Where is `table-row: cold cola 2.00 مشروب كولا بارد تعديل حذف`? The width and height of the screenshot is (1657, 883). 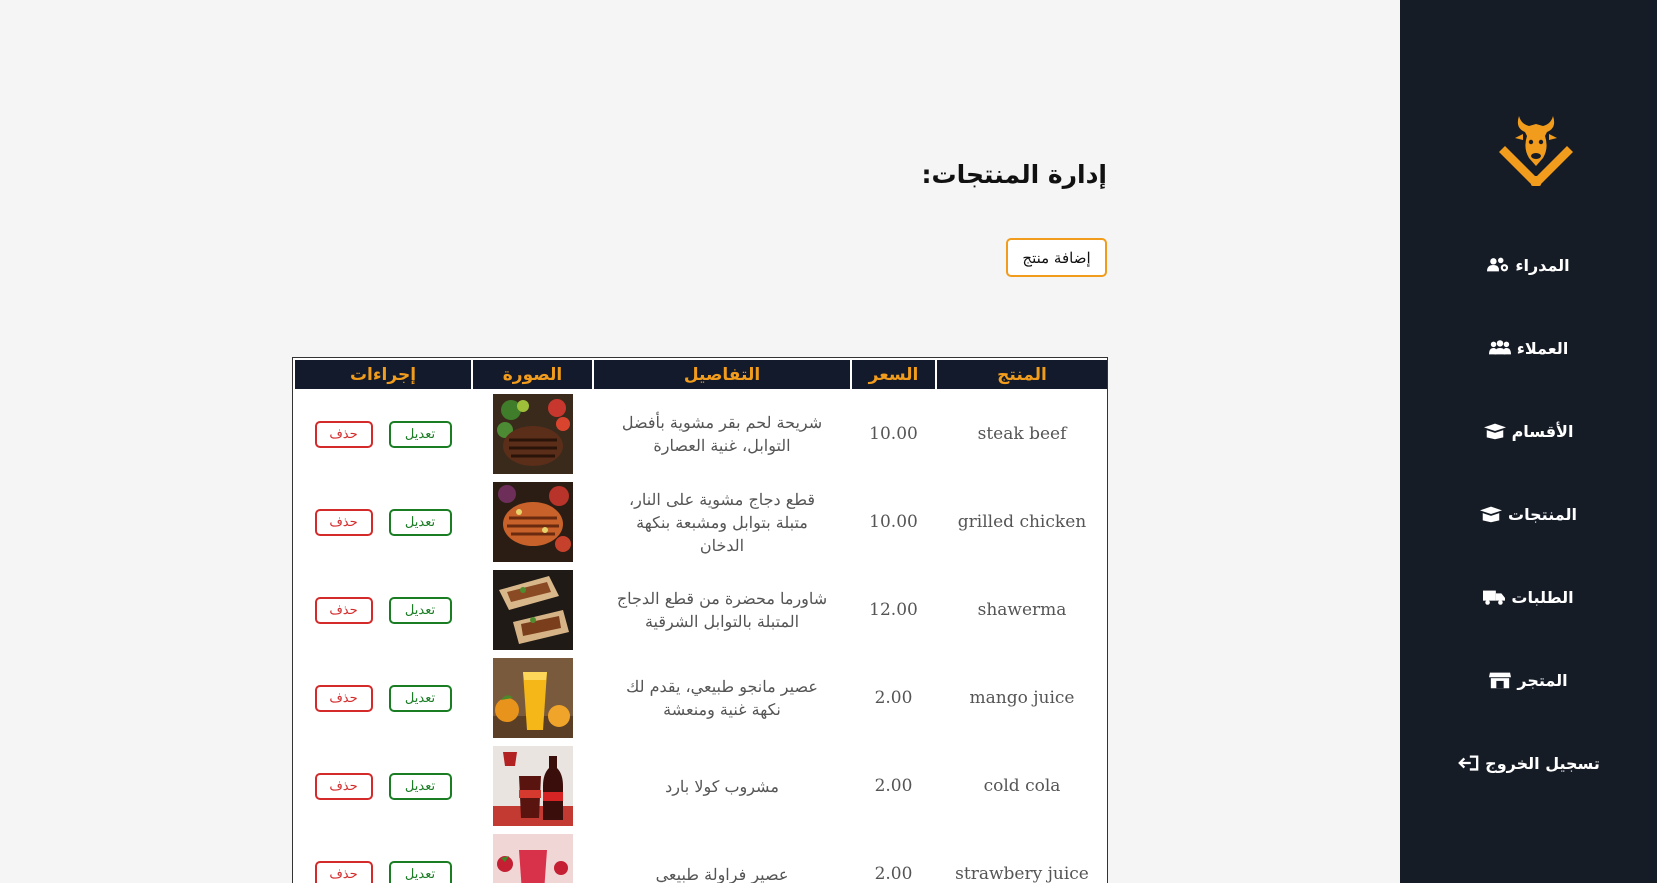 table-row: cold cola 2.00 مشروب كولا بارد تعديل حذف is located at coordinates (701, 786).